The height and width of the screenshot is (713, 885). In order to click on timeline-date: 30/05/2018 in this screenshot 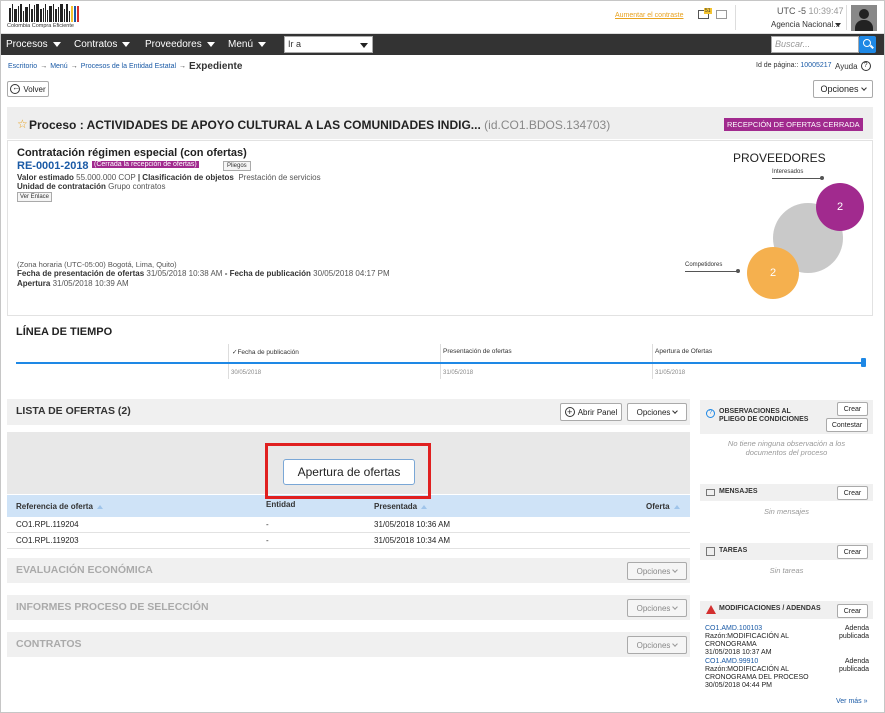, I will do `click(246, 373)`.